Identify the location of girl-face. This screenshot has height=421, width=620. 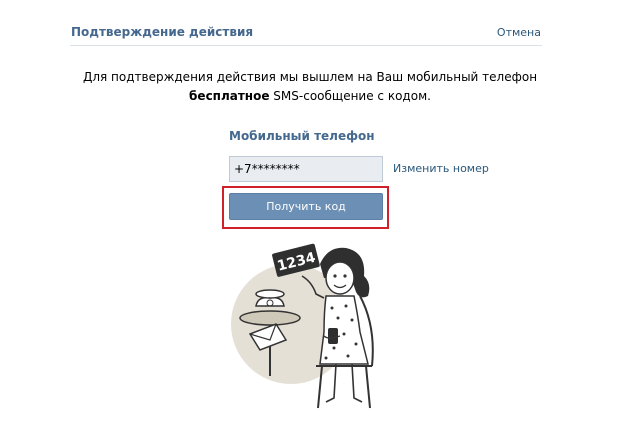
(340, 278).